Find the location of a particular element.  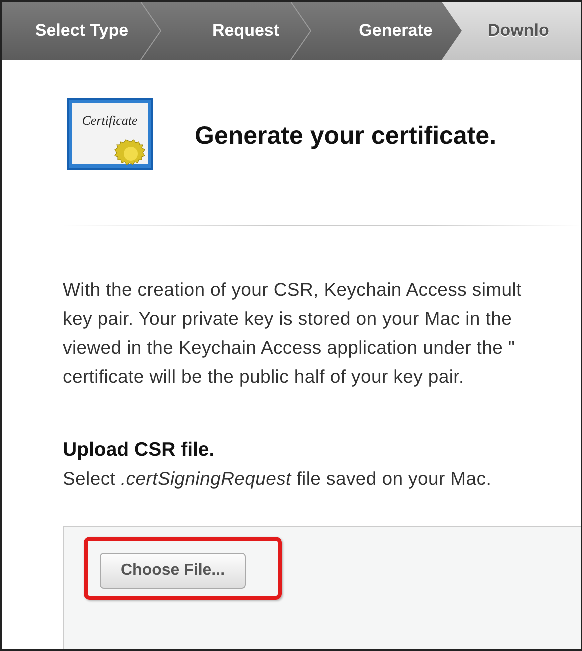

step-tab: Downlo is located at coordinates (521, 31).